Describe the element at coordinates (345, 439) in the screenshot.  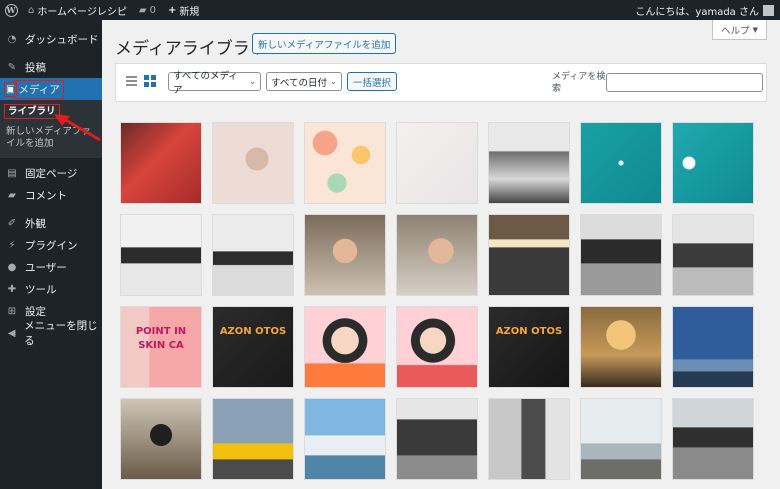
I see `media-item-harbor-city` at that location.